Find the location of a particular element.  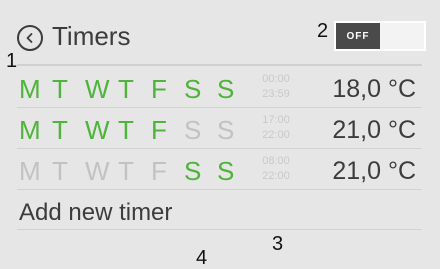

timer-row: M T W T F S S 17:00 22:00 21,0 °C is located at coordinates (219, 129).